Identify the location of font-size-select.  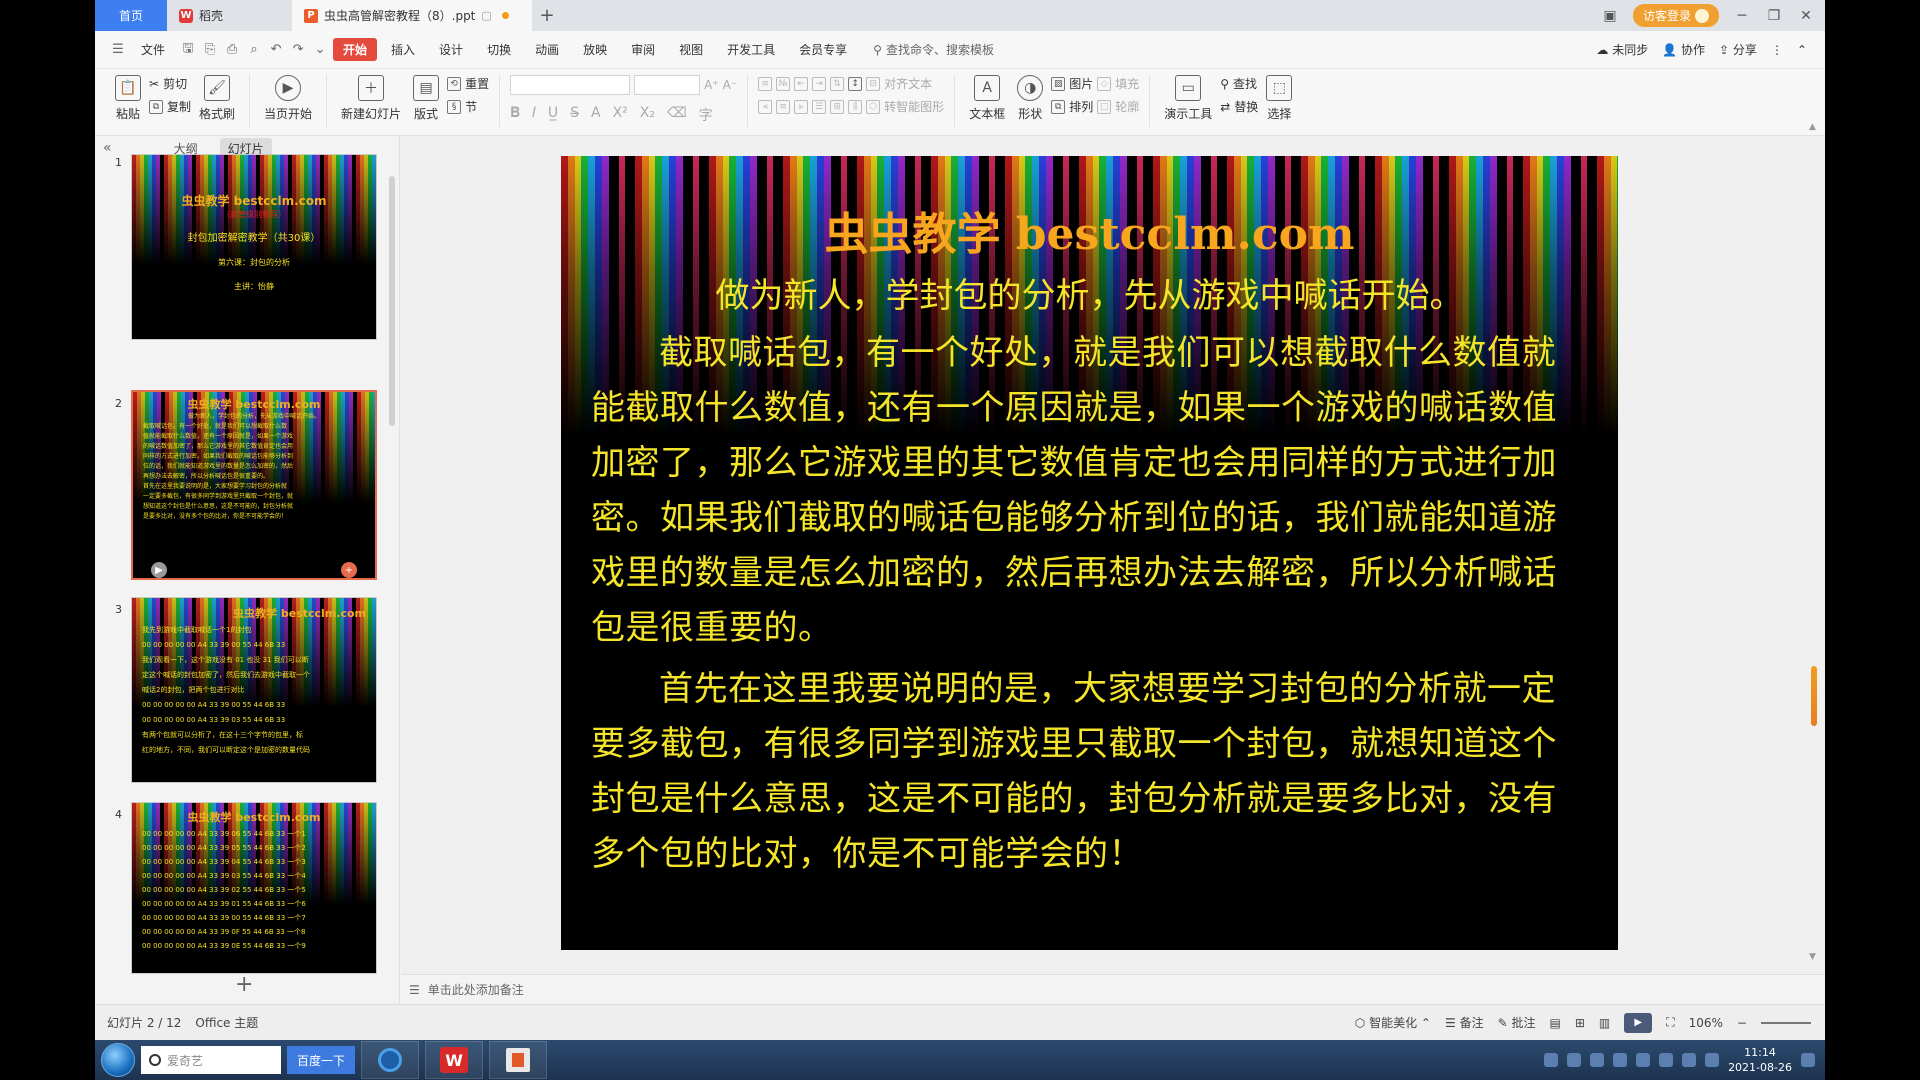
(667, 85).